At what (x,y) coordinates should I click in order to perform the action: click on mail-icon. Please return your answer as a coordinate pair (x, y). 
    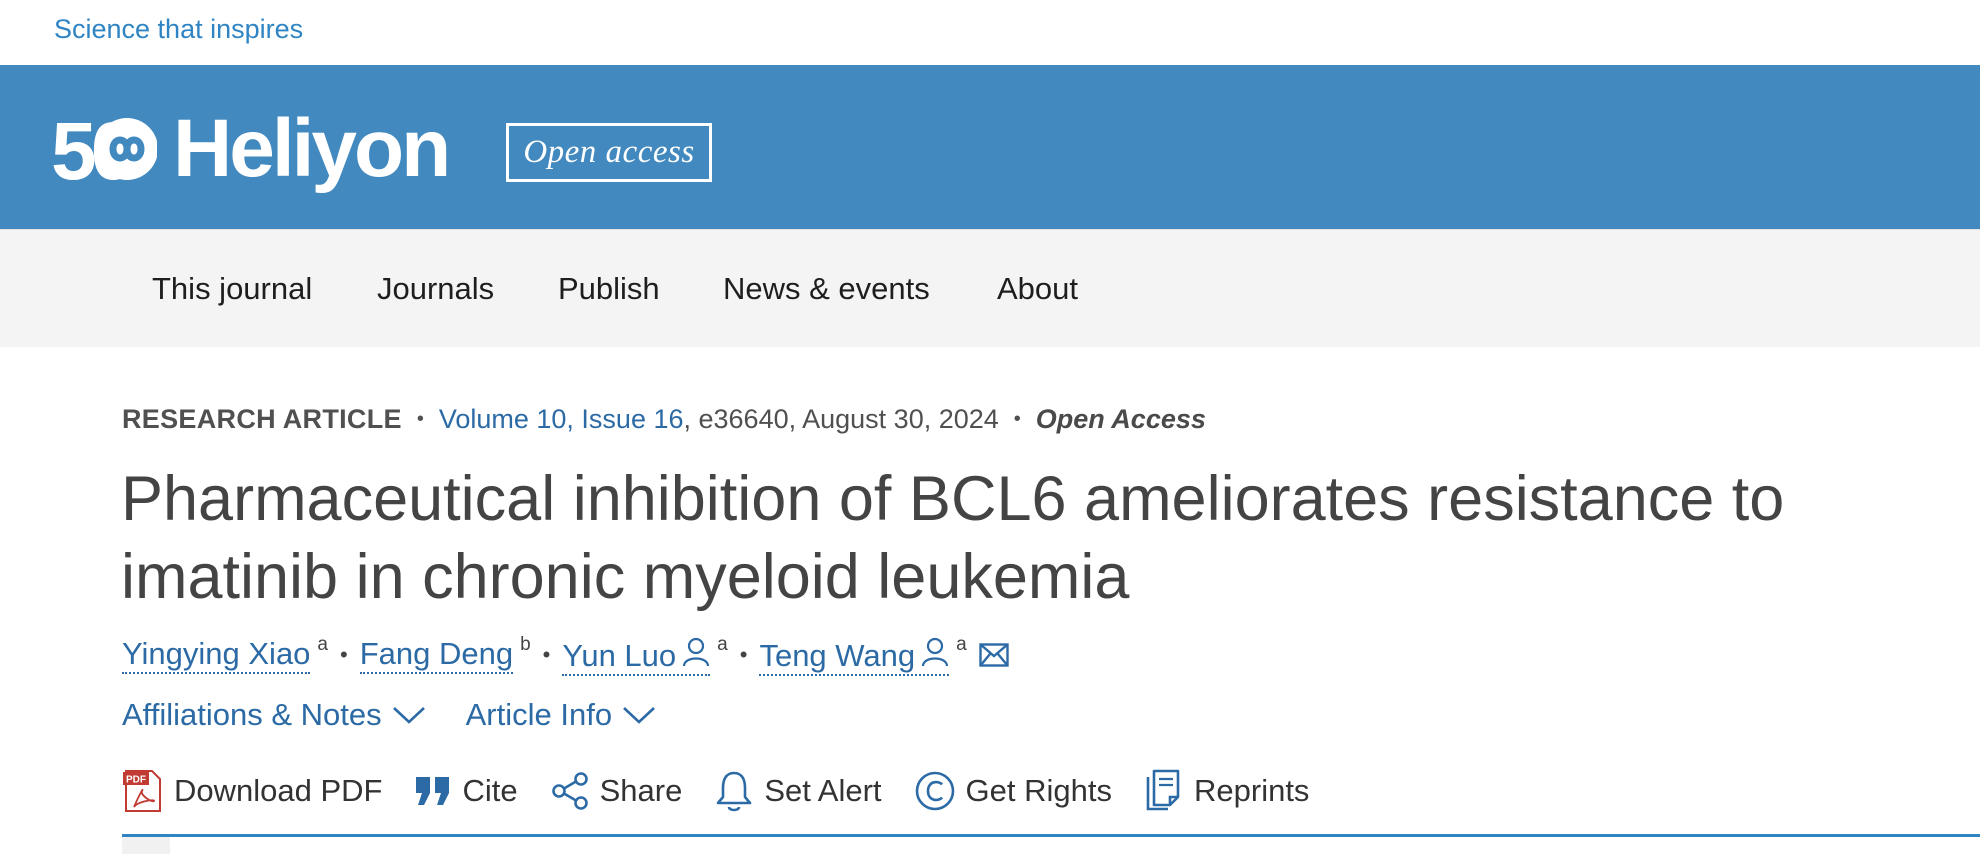
    Looking at the image, I should click on (994, 655).